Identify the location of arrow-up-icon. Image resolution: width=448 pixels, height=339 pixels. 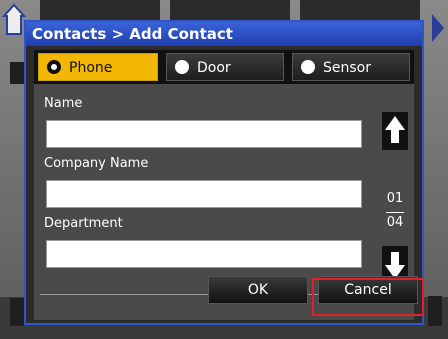
(395, 123).